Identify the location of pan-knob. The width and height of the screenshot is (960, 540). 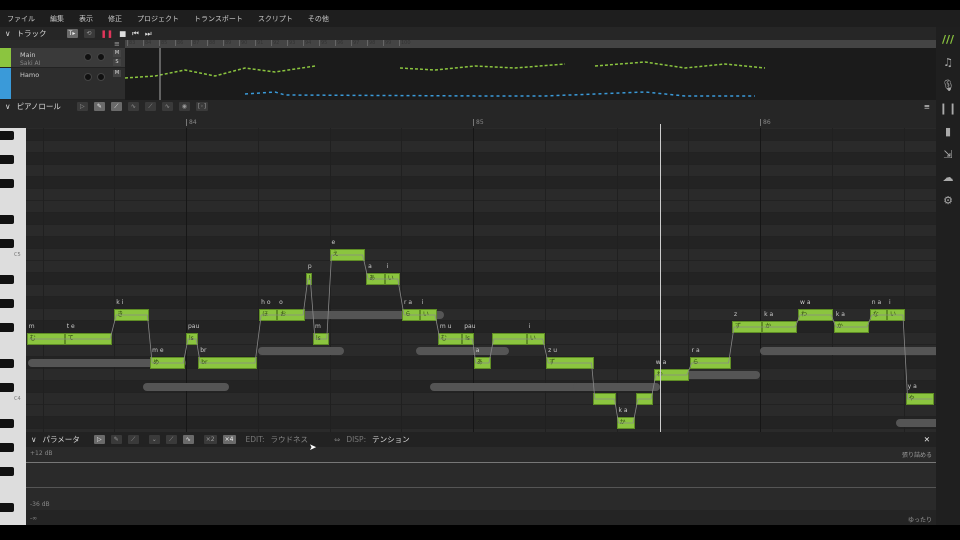
(101, 77).